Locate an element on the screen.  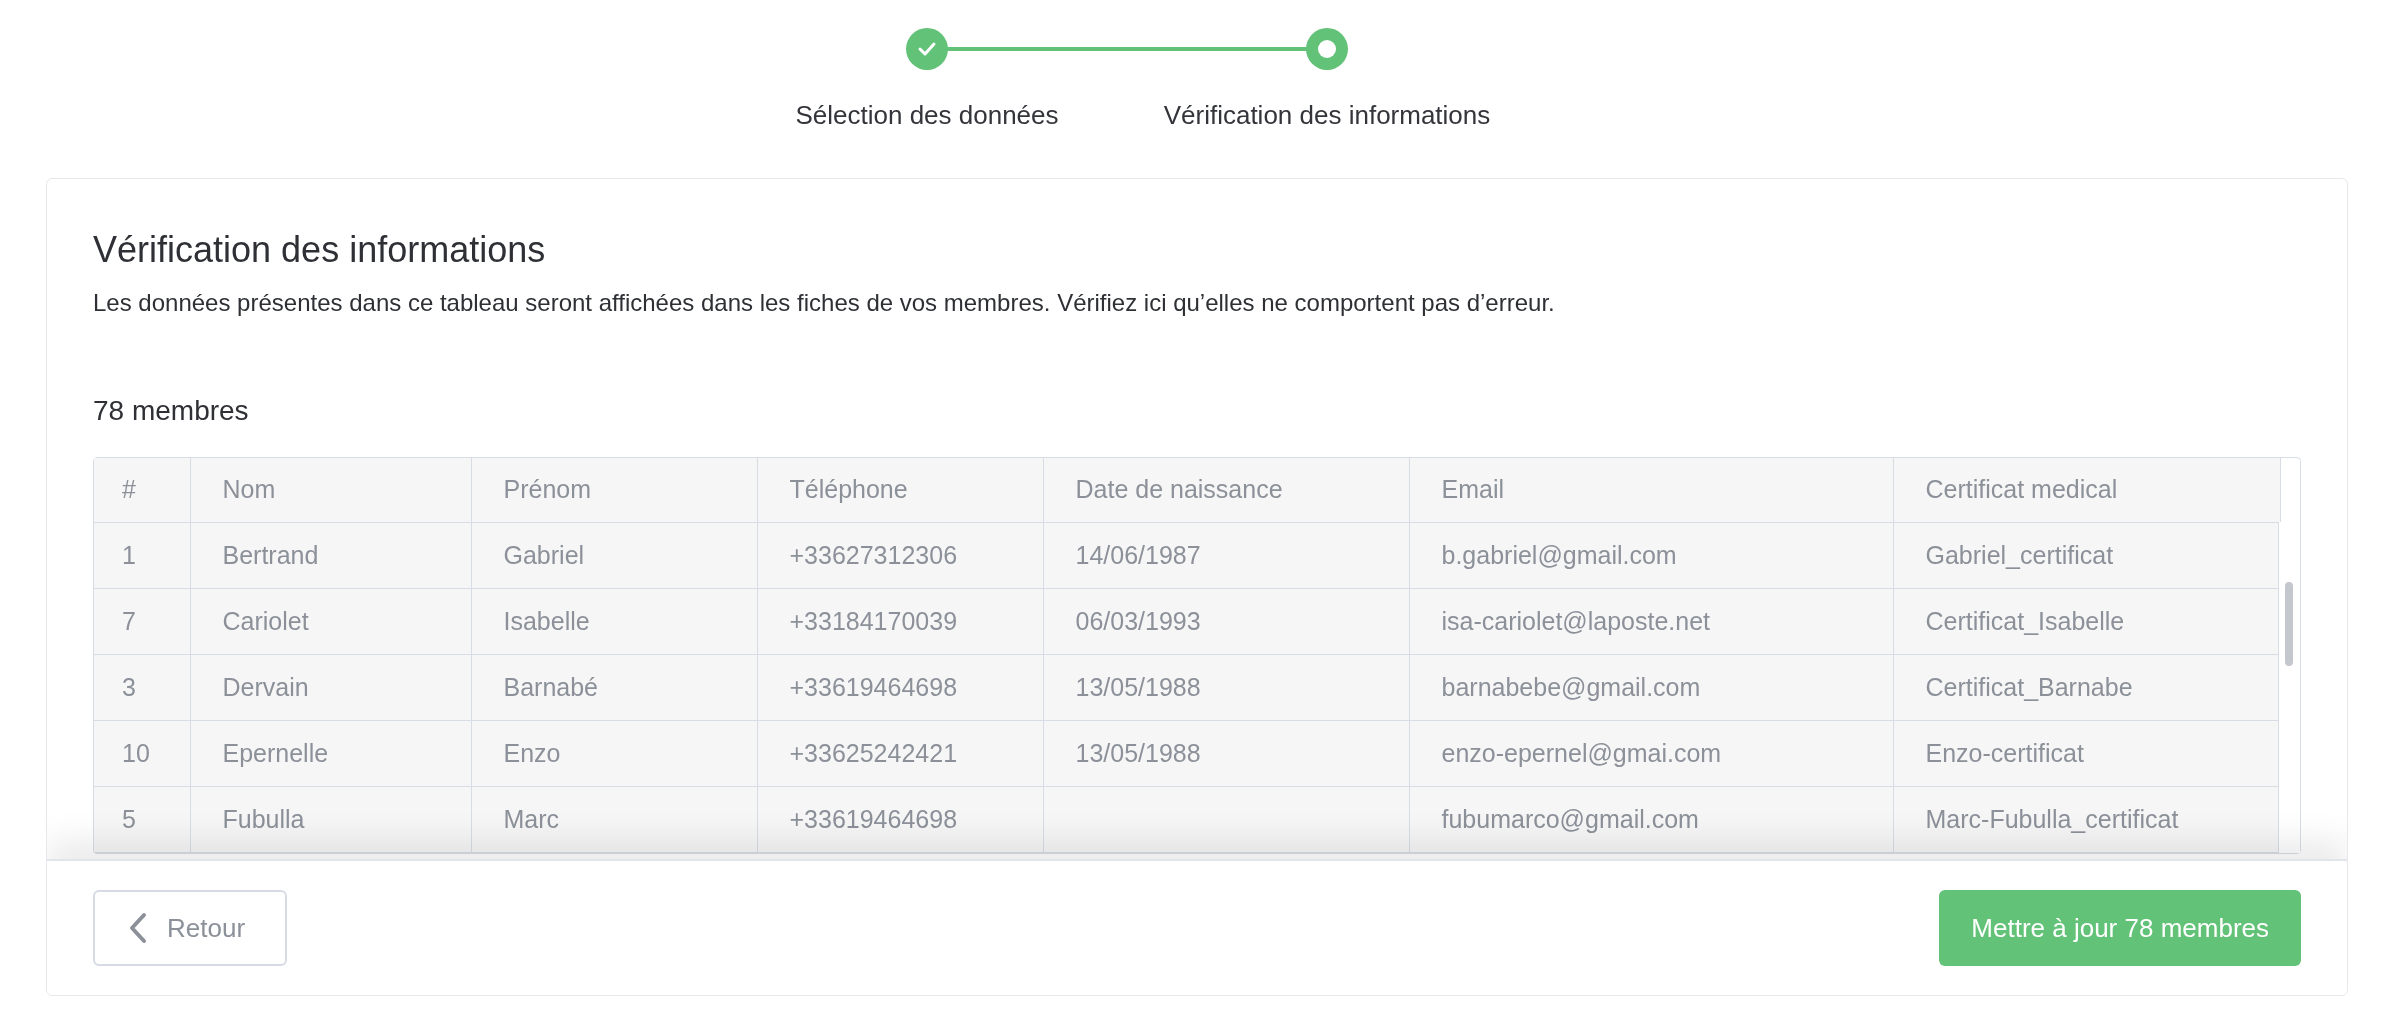
table-cell: 7 is located at coordinates (142, 621).